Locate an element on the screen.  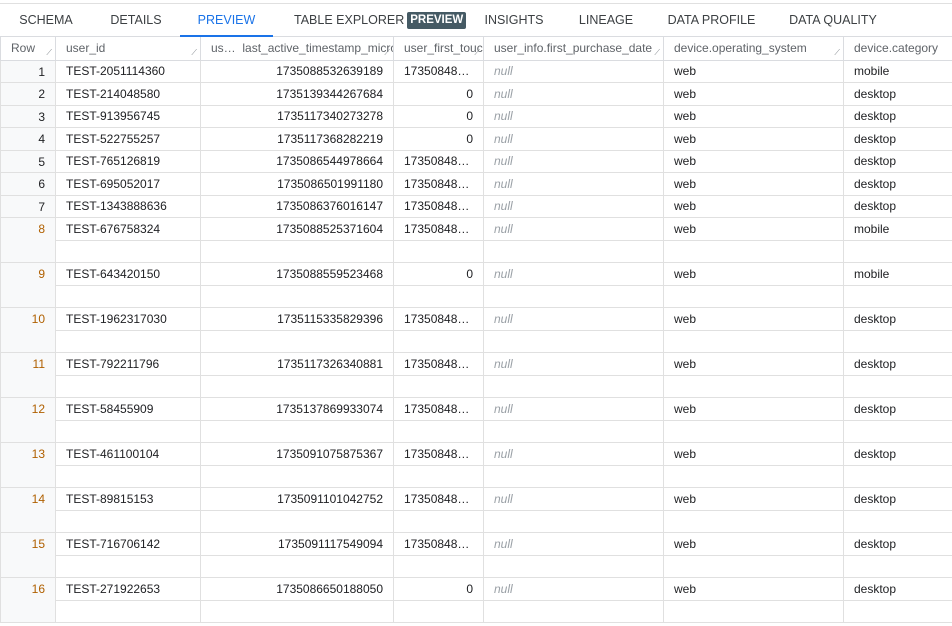
cell-last-active: 1735115335829396 is located at coordinates (297, 319).